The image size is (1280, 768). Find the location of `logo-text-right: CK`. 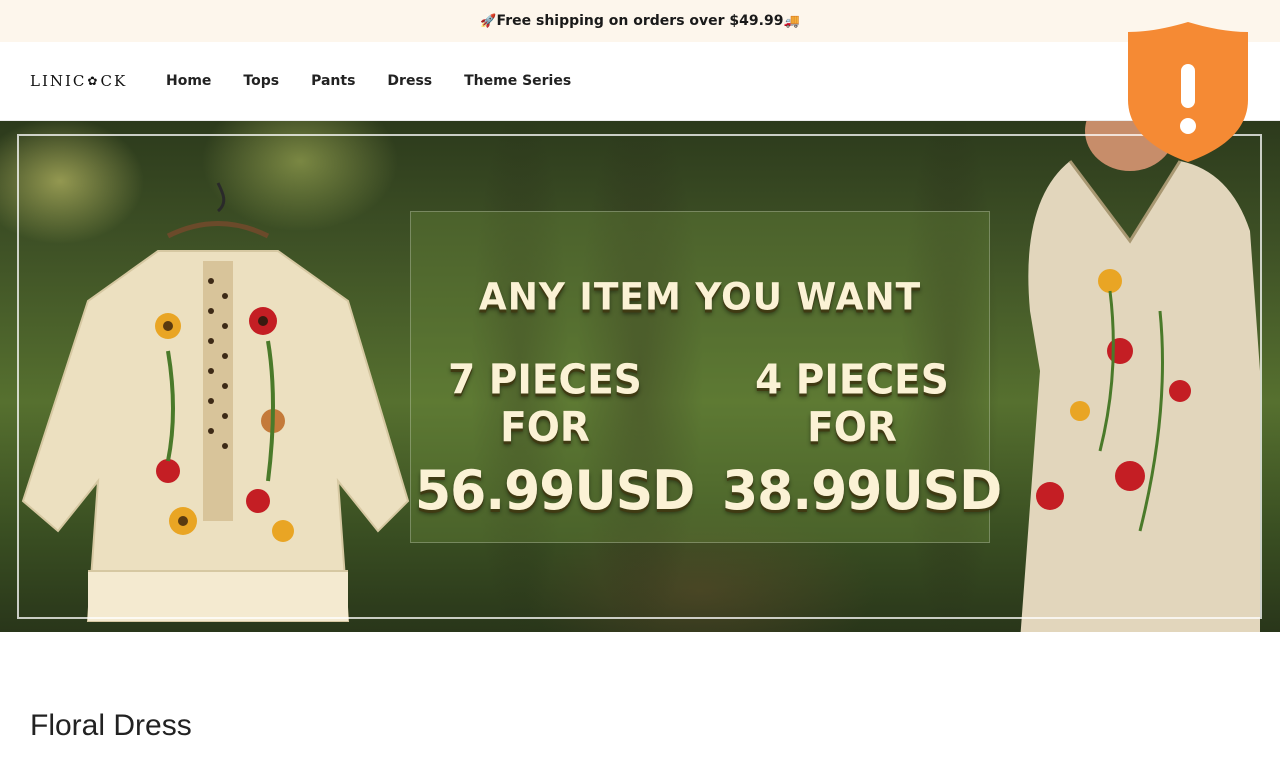

logo-text-right: CK is located at coordinates (114, 81).